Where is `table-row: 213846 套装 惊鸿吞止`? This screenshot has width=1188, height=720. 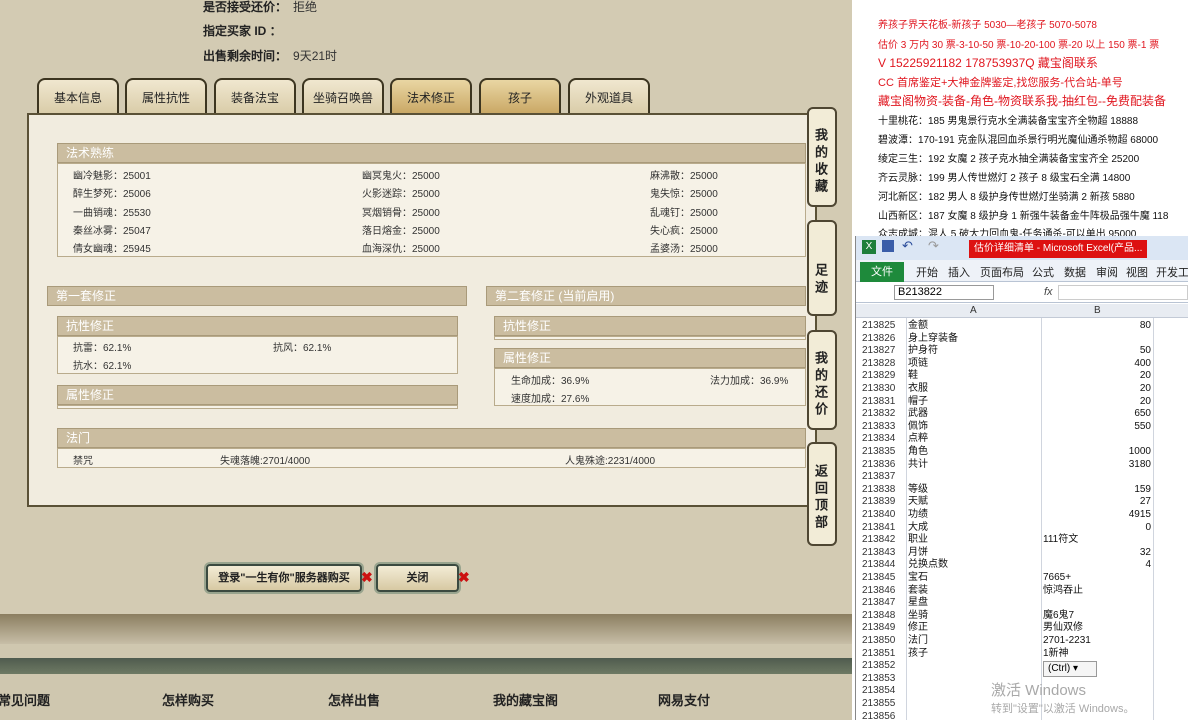 table-row: 213846 套装 惊鸿吞止 is located at coordinates (1022, 591).